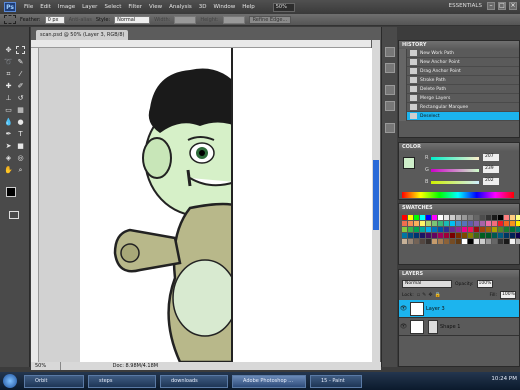 The height and width of the screenshot is (390, 520). What do you see at coordinates (248, 7) in the screenshot?
I see `menu-help: Help` at bounding box center [248, 7].